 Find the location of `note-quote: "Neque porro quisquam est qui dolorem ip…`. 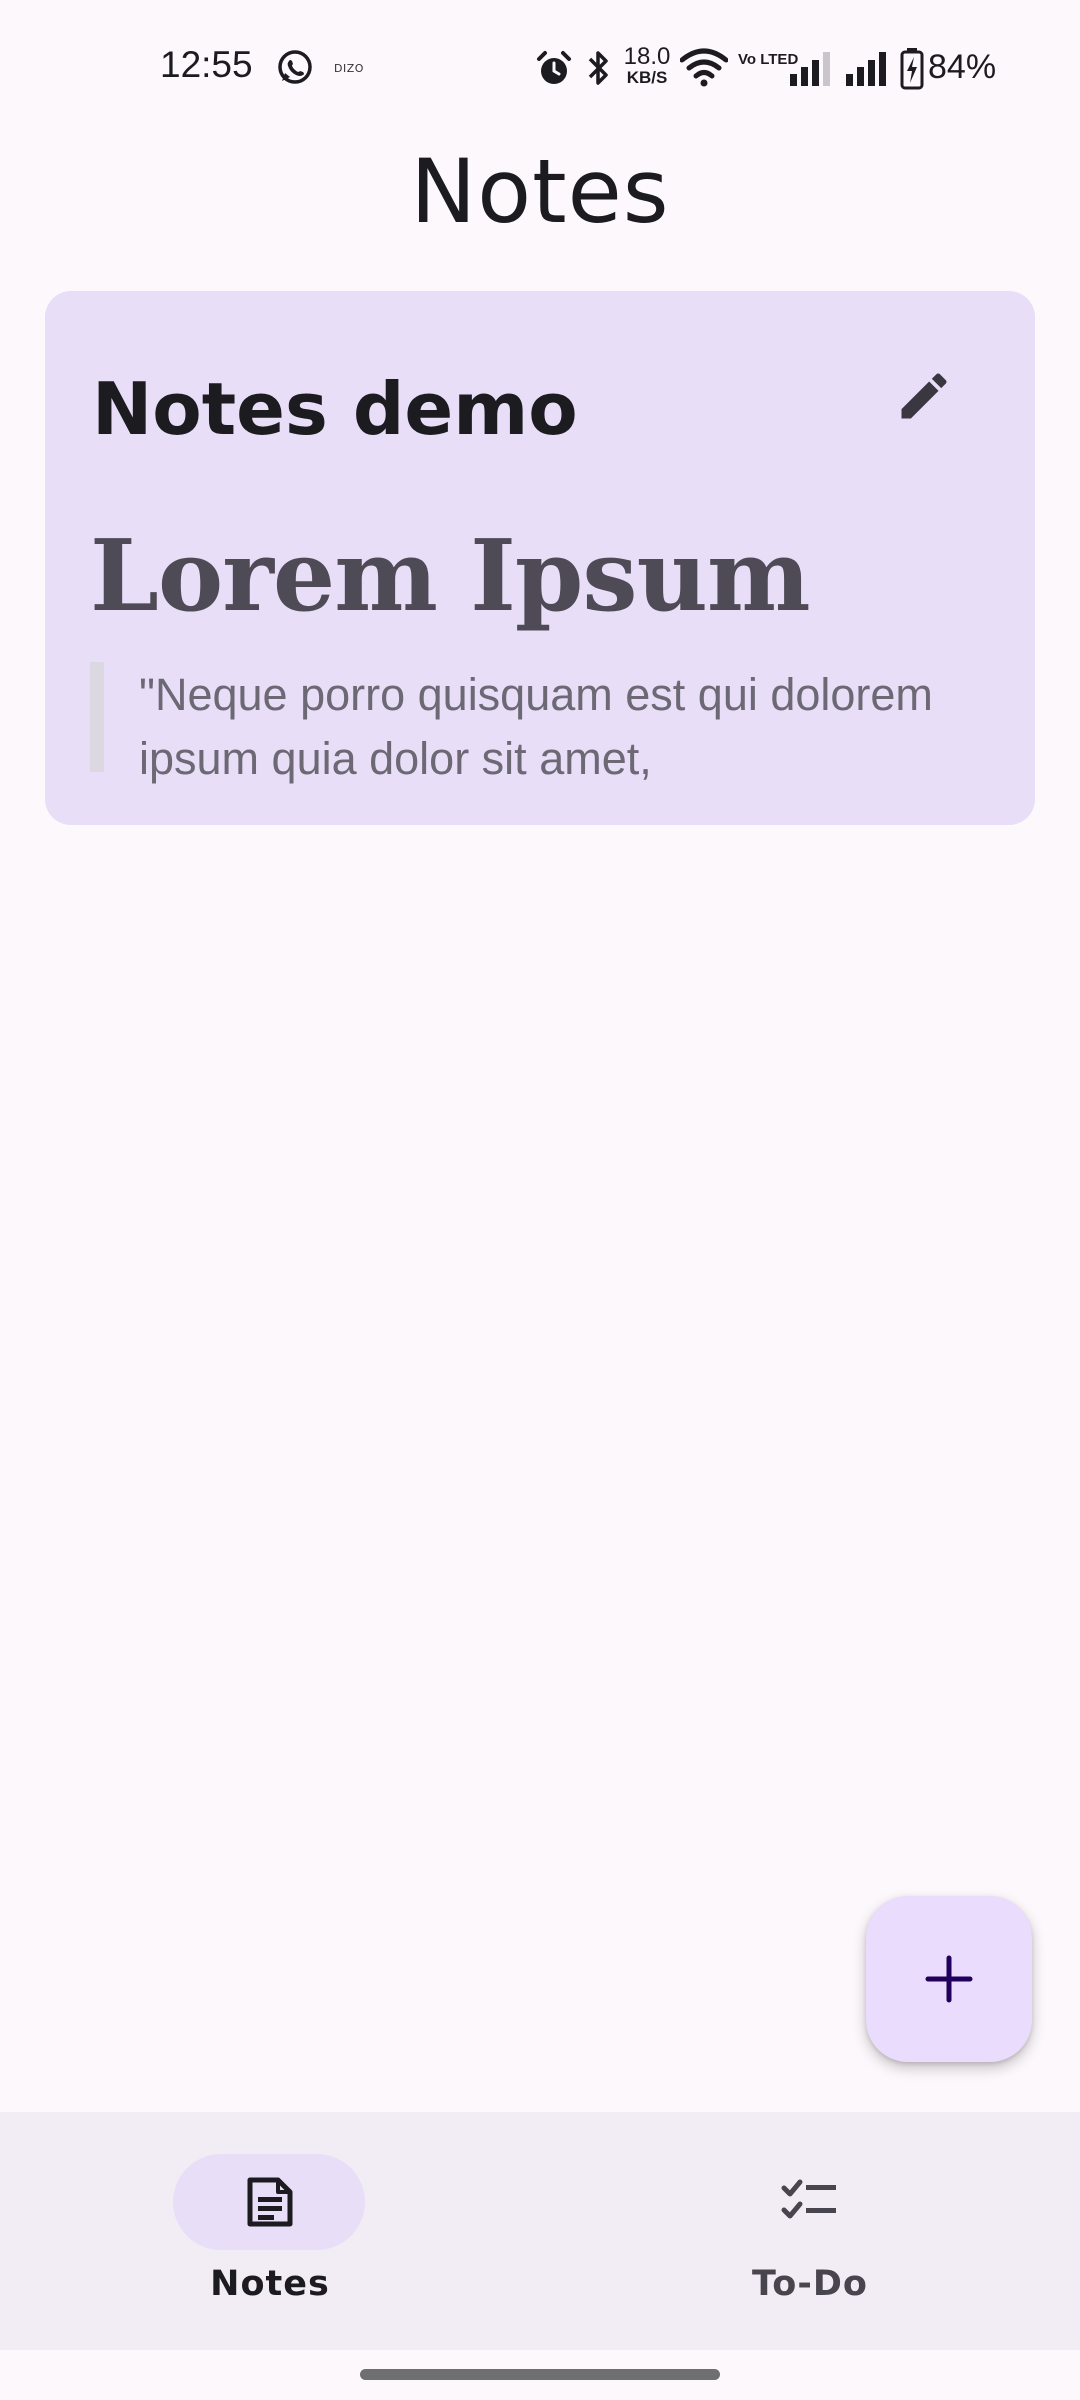

note-quote: "Neque porro quisquam est qui dolorem ip… is located at coordinates (536, 726).